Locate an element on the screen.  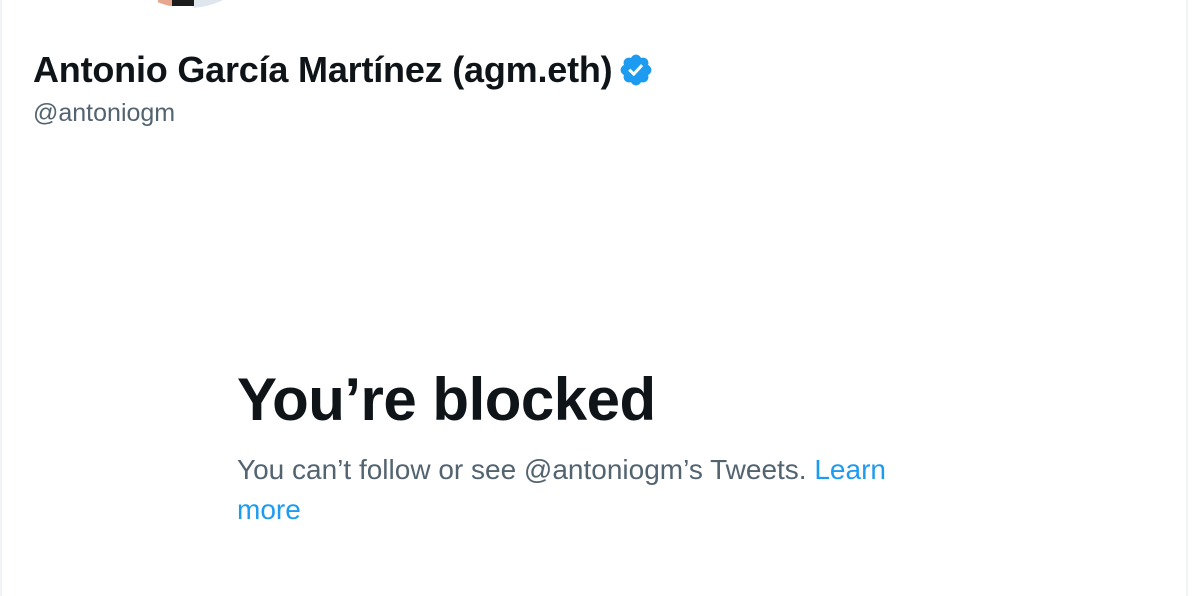
blocked-title: You’re blocked is located at coordinates (446, 399).